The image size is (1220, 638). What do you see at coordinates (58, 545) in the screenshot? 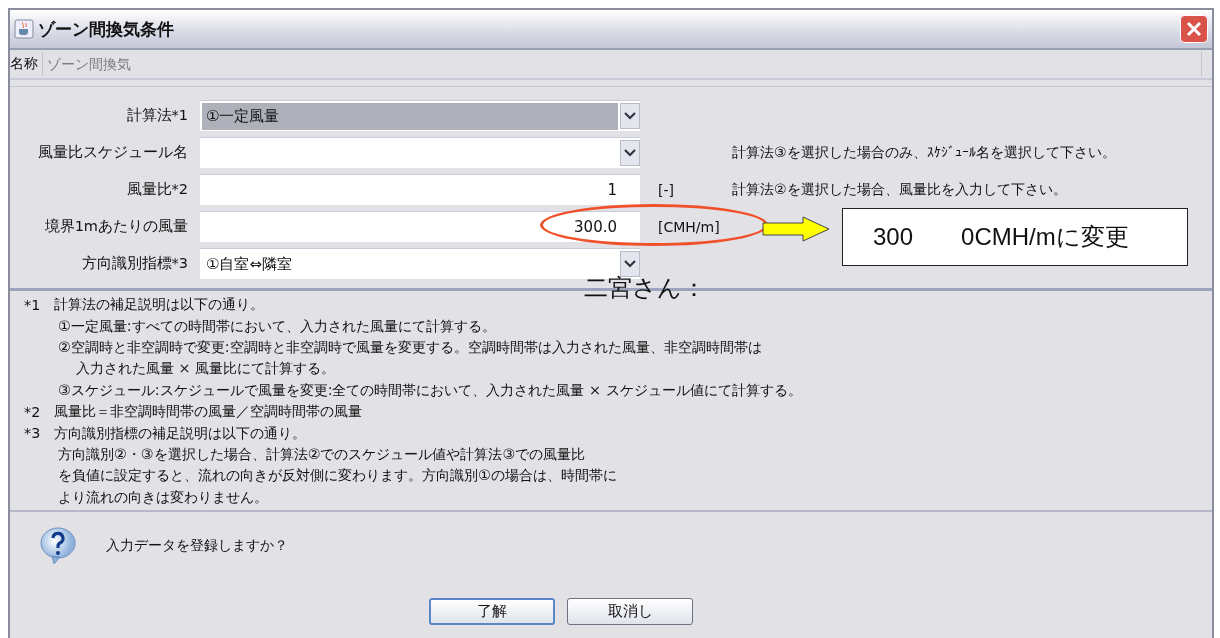
I see `question-bubble-icon` at bounding box center [58, 545].